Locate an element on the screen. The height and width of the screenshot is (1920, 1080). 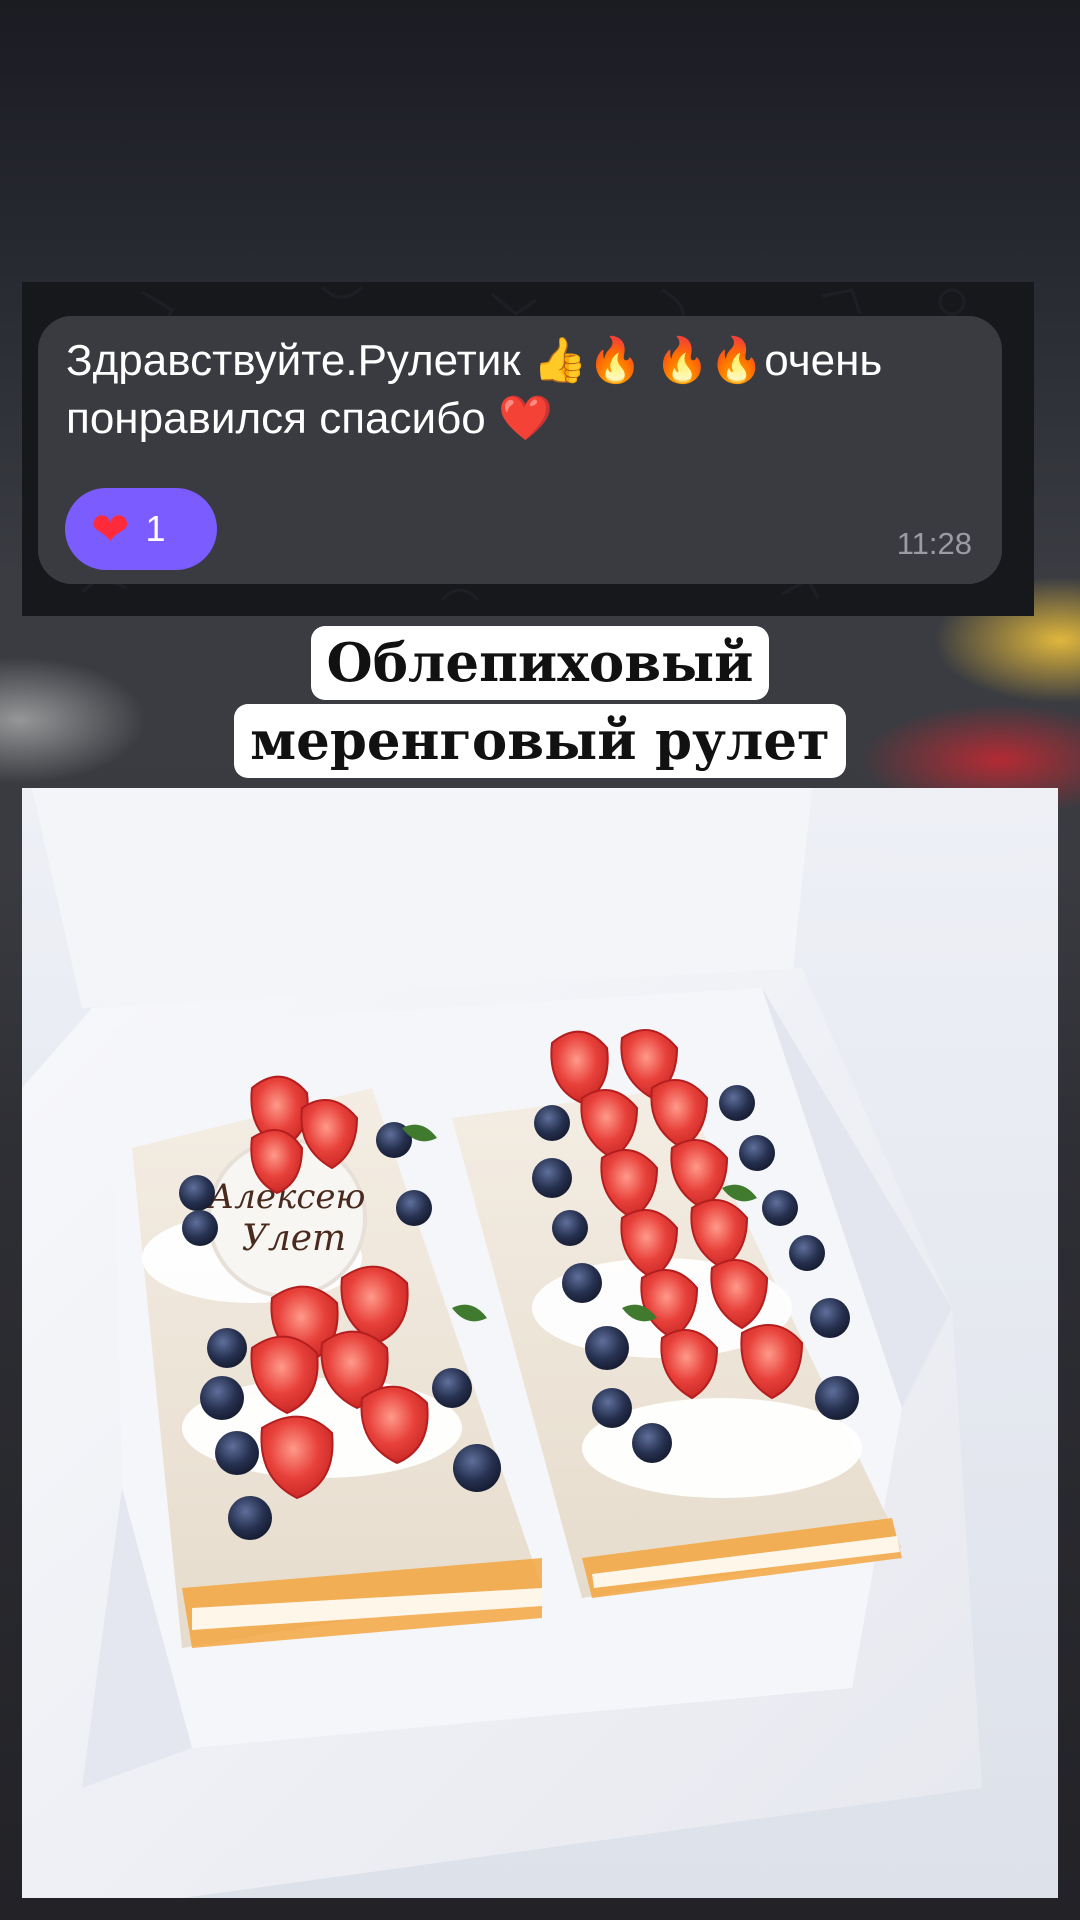
reaction-count: 1 is located at coordinates (155, 528).